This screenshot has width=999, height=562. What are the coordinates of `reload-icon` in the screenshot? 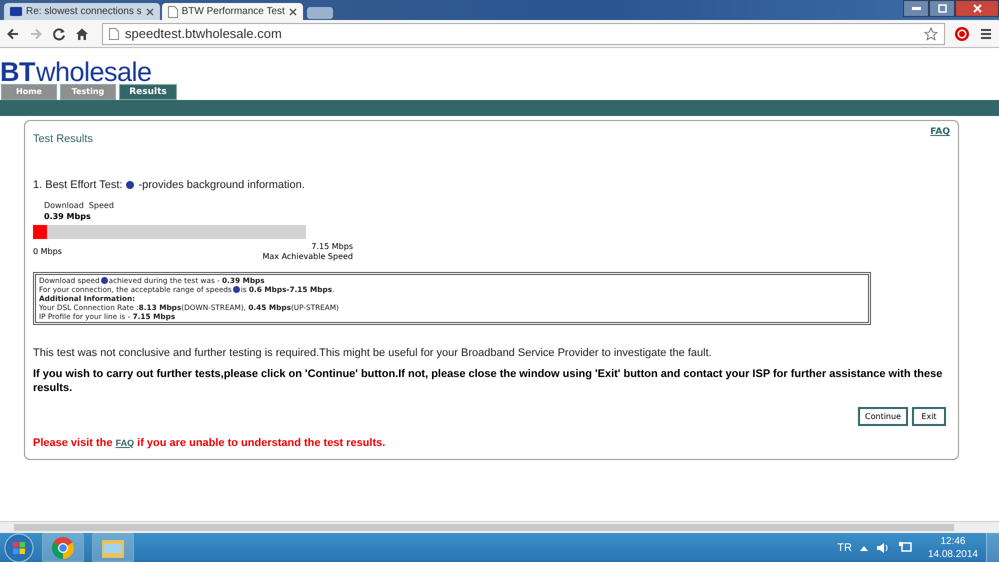 It's located at (59, 33).